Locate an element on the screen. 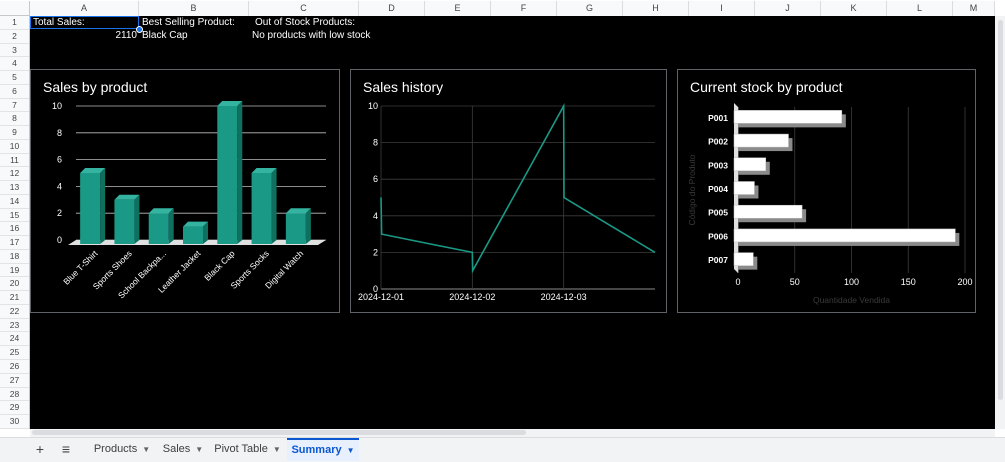 This screenshot has width=1005, height=462. row-header-12: 12 is located at coordinates (14, 174).